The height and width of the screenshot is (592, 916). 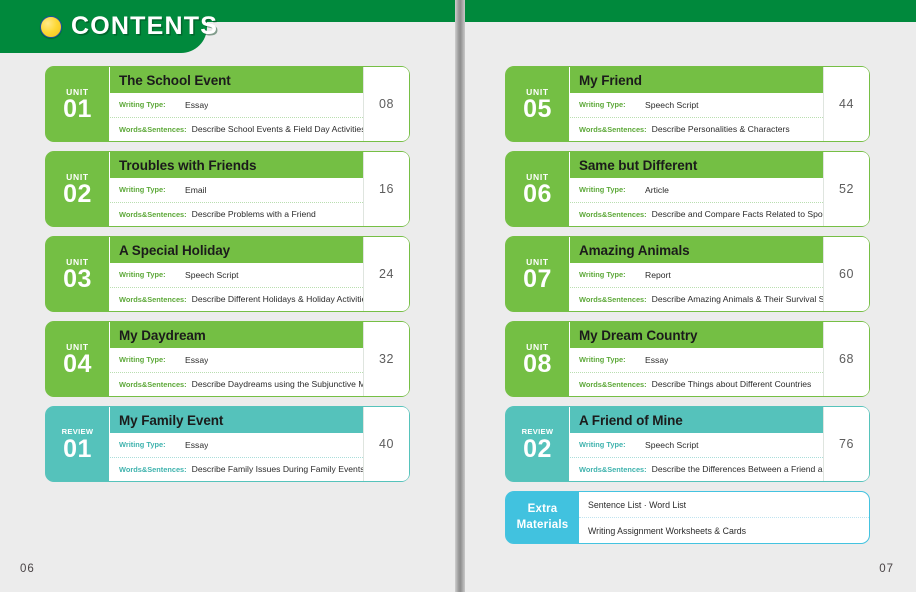 I want to click on entry-page-number: 68, so click(x=846, y=359).